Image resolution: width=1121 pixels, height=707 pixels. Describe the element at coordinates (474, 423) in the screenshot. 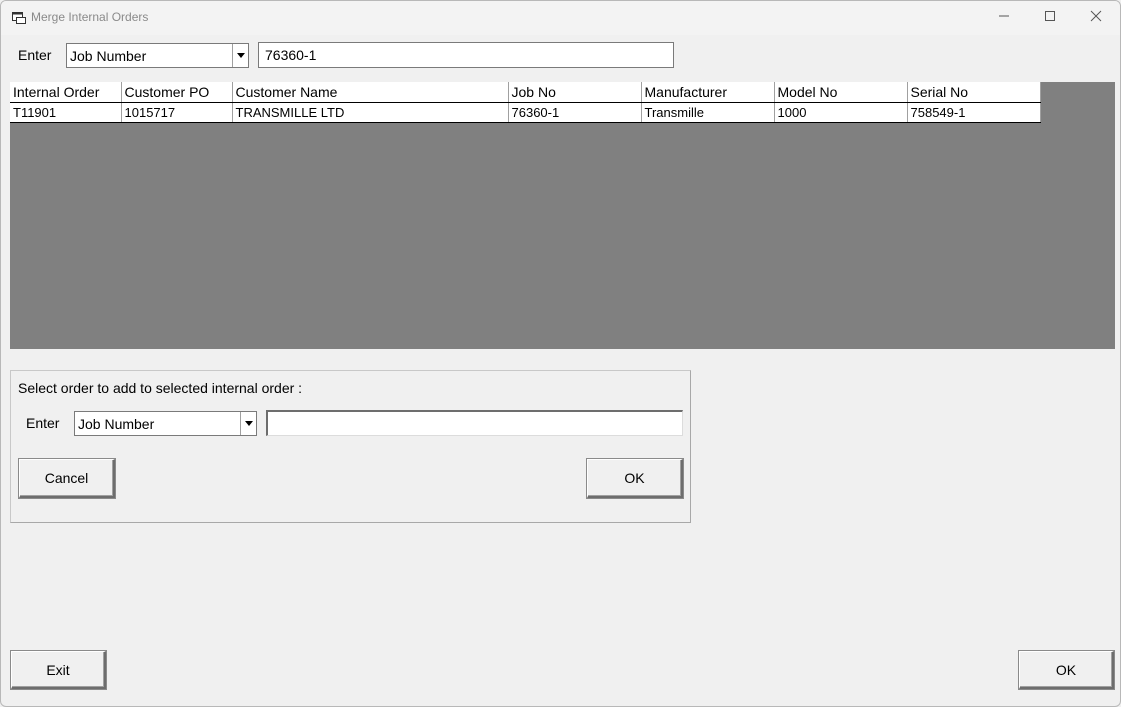

I see `merge-value-input` at that location.